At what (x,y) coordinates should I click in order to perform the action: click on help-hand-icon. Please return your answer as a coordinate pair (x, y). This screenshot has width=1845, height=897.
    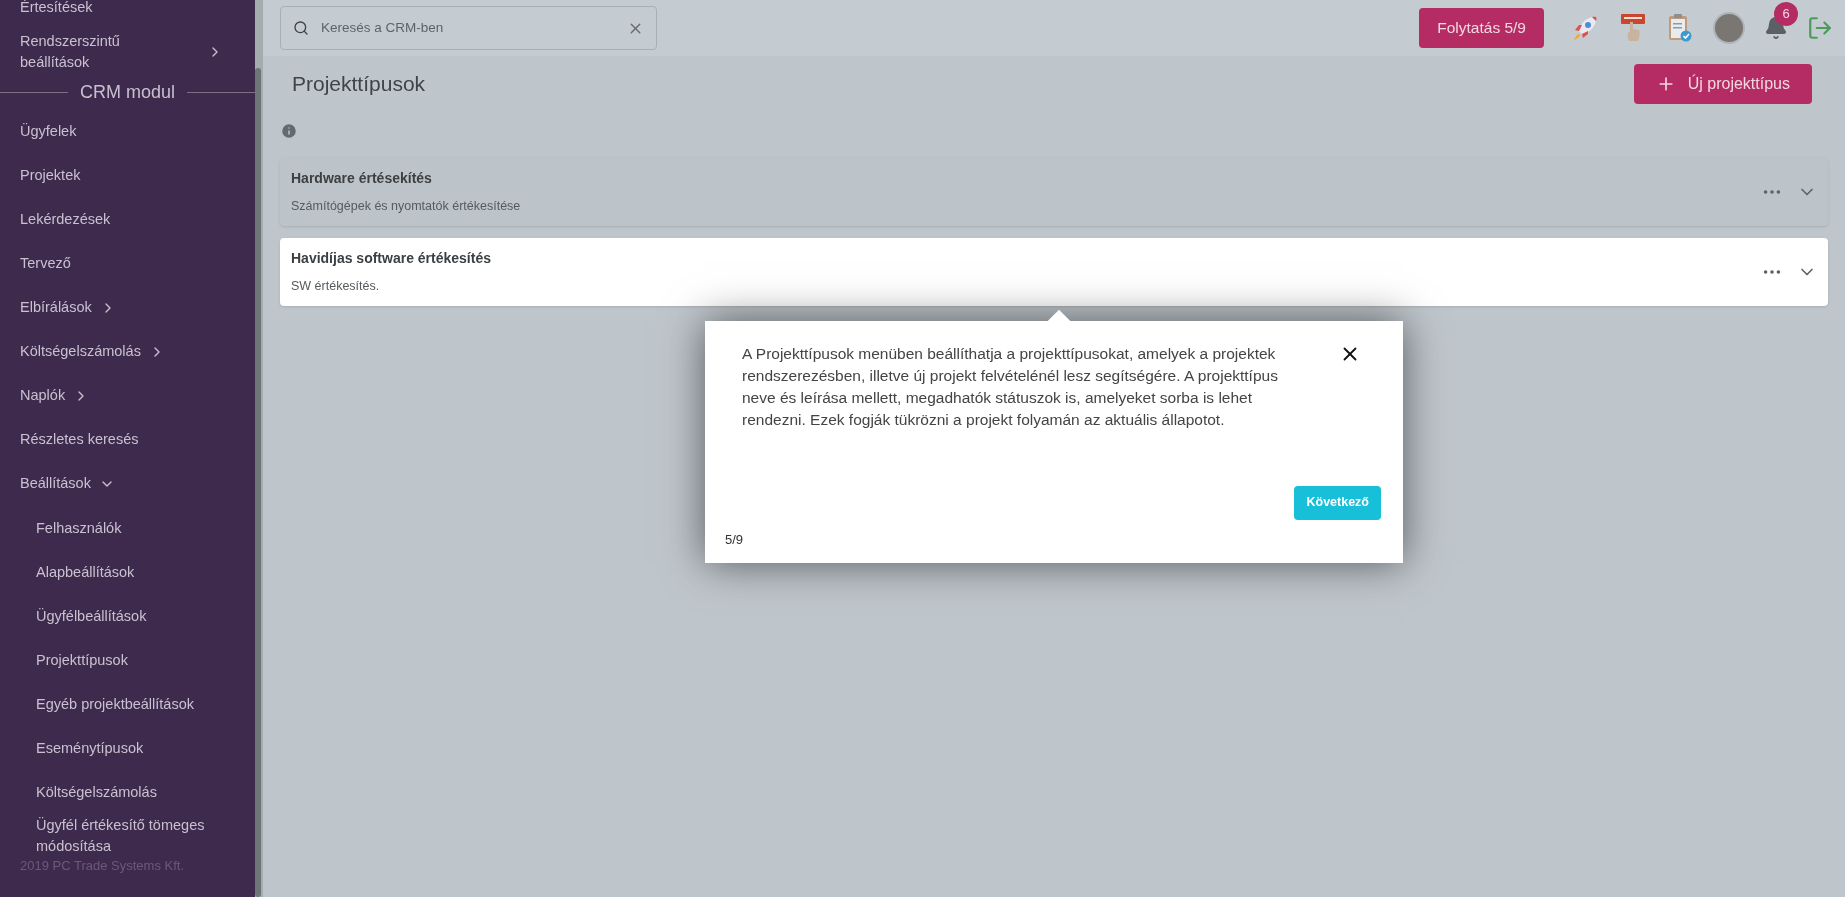
    Looking at the image, I should click on (1633, 28).